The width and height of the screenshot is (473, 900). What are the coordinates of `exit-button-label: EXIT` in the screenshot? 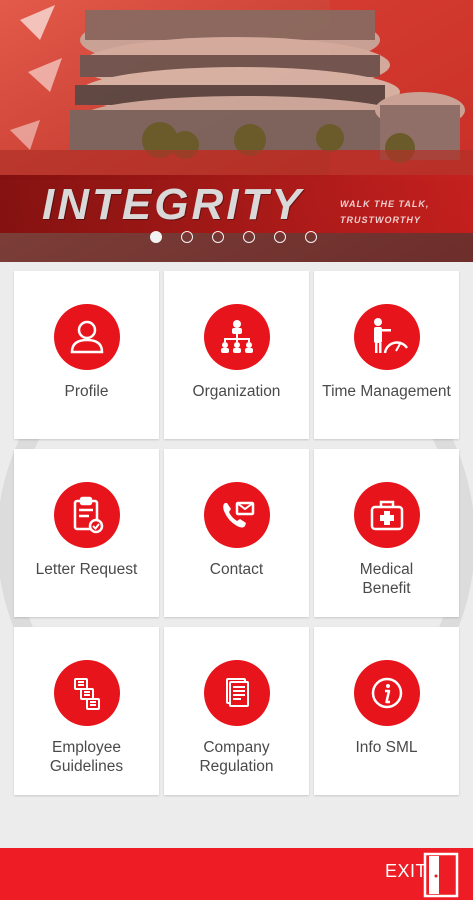 It's located at (406, 871).